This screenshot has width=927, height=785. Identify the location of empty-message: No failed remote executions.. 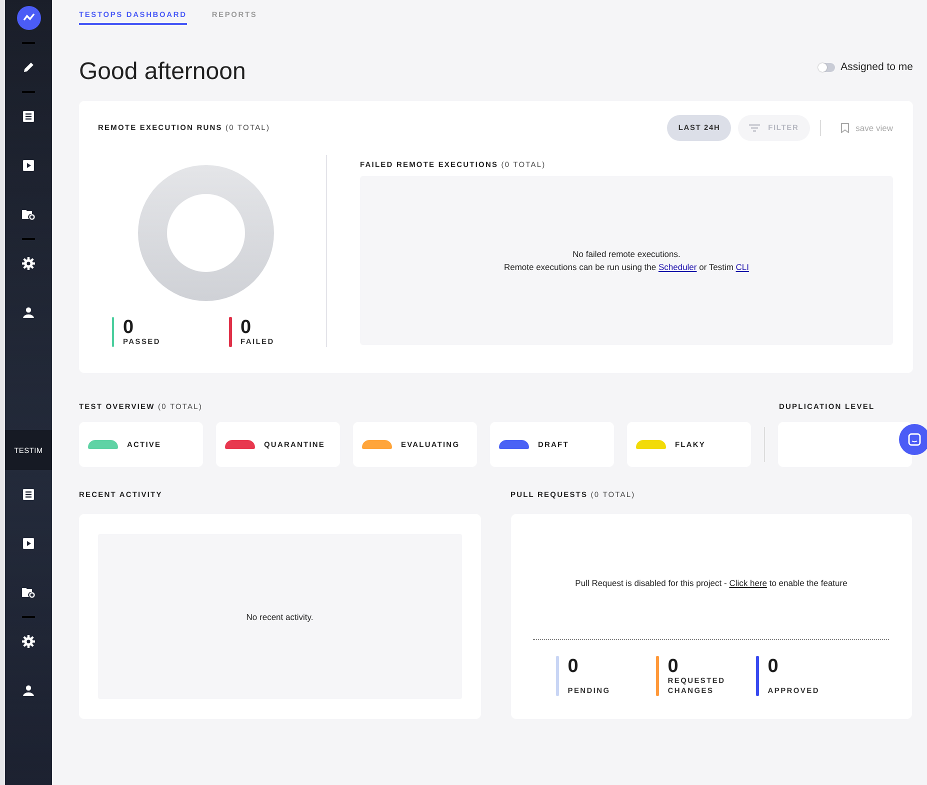
(626, 253).